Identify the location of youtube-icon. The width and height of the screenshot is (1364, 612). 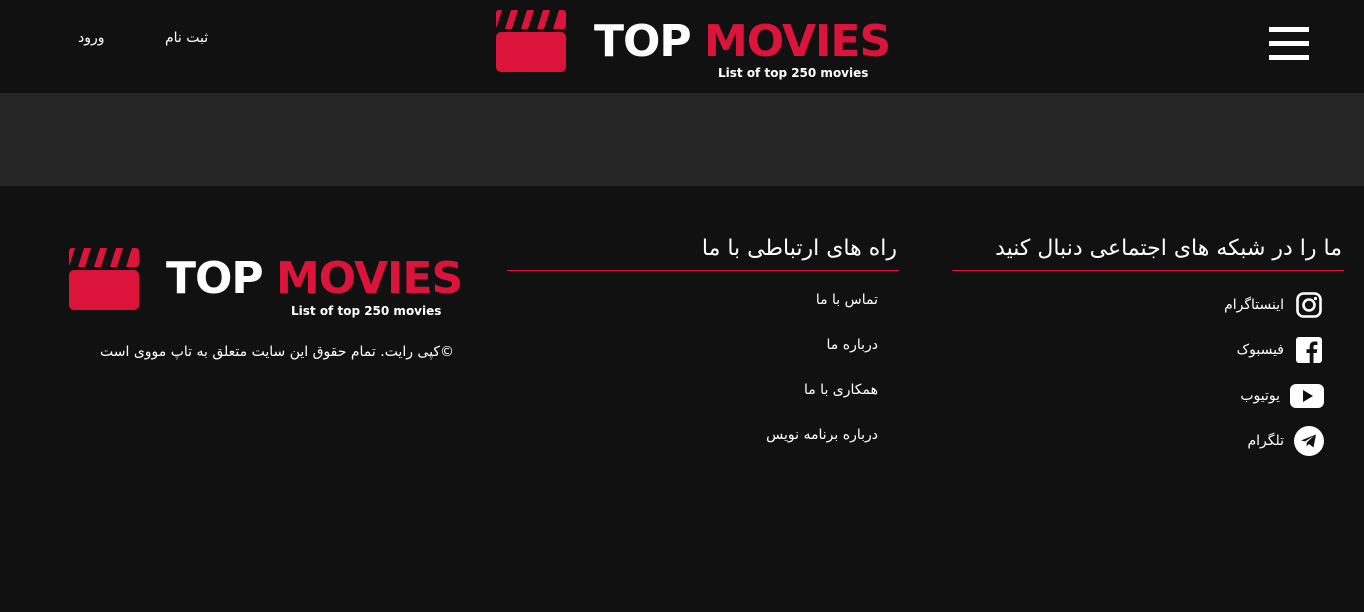
(1307, 396).